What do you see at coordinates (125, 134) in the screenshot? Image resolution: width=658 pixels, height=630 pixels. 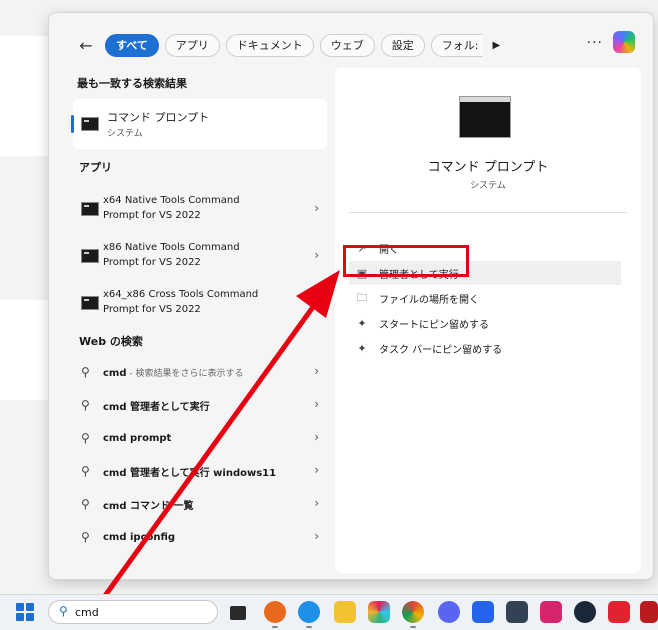 I see `best-match-subtitle: システム` at bounding box center [125, 134].